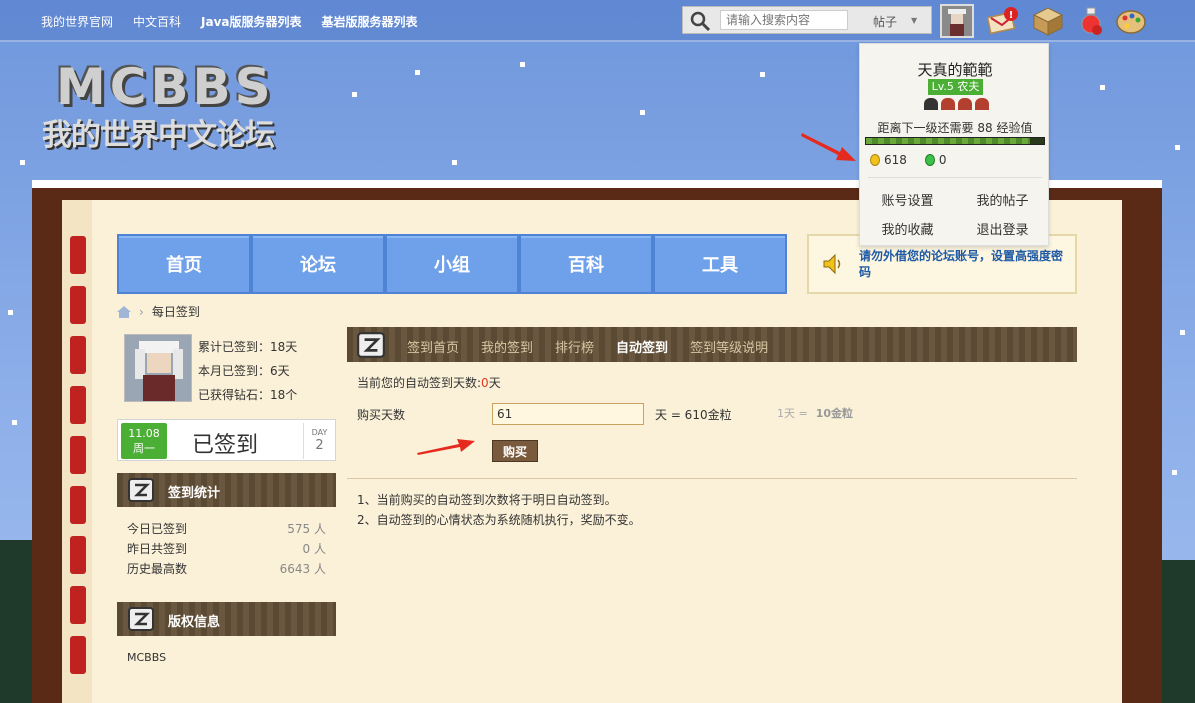 This screenshot has height=703, width=1195. What do you see at coordinates (1003, 21) in the screenshot?
I see `mail-icon: !` at bounding box center [1003, 21].